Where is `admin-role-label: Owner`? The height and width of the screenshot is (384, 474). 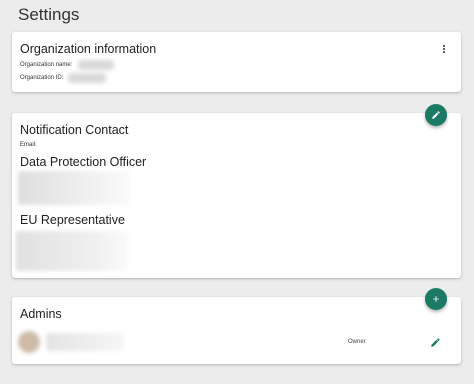
admin-role-label: Owner is located at coordinates (357, 342).